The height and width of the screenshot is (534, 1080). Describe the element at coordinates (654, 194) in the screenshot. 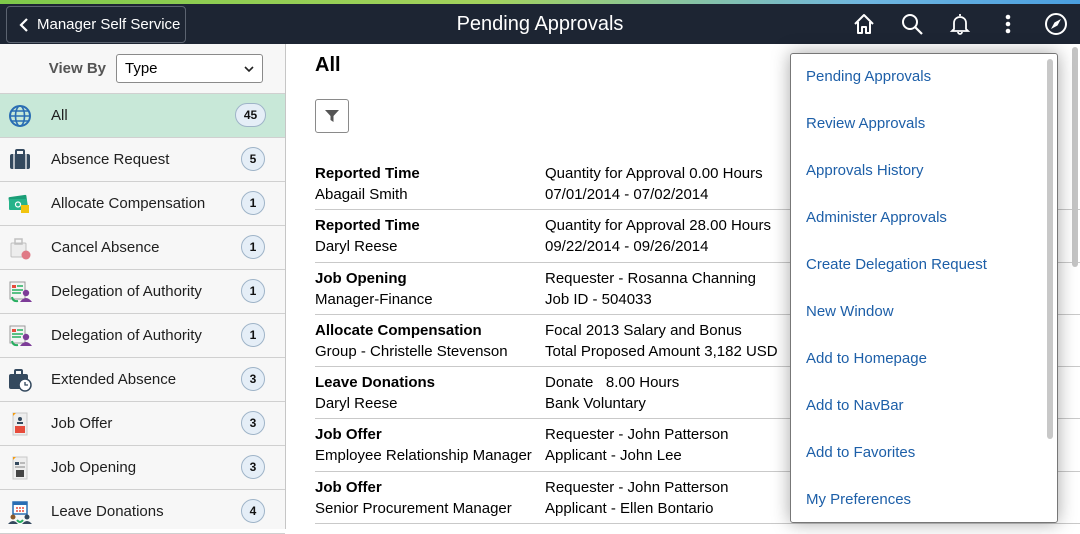

I see `approval-detail: 07/01/2014 - 07/02/2014` at that location.